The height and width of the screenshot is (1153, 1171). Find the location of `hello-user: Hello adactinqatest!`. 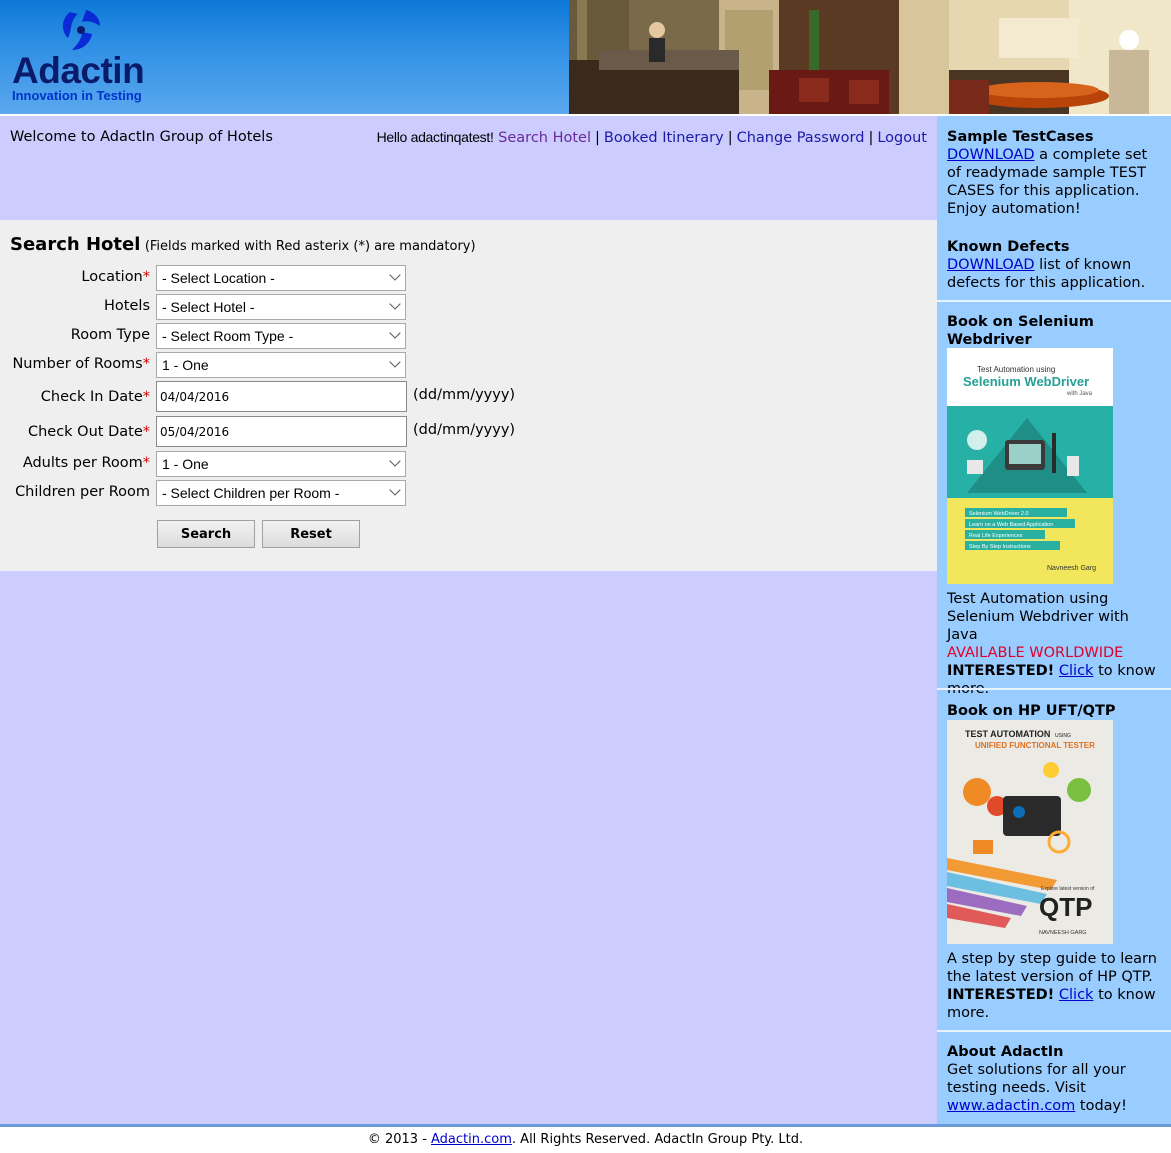

hello-user: Hello adactinqatest! is located at coordinates (435, 137).